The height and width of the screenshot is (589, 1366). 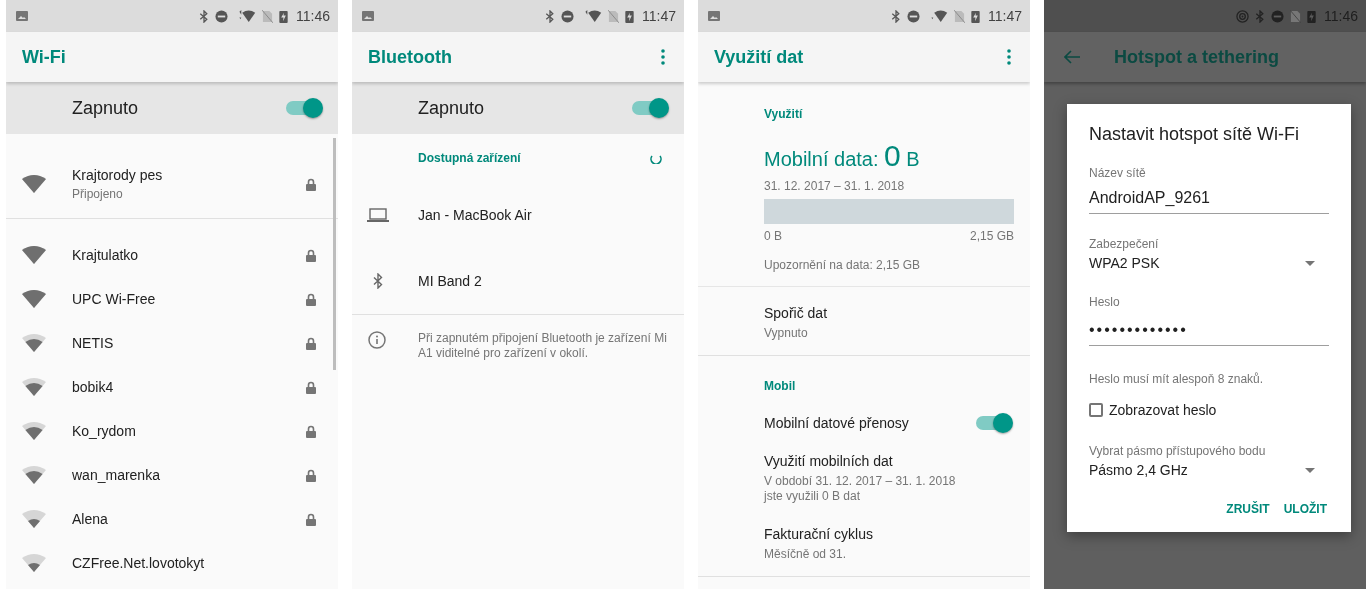 I want to click on network-name: CZFree.Net.lovotokyt, so click(x=139, y=563).